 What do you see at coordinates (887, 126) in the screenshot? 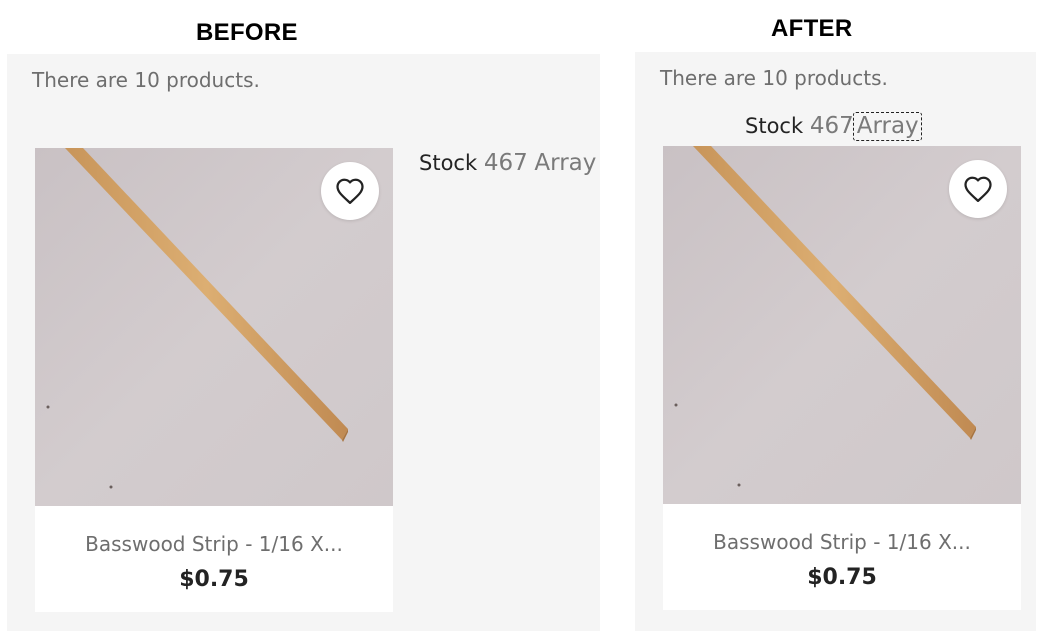
I see `stock-value-focused: Array` at bounding box center [887, 126].